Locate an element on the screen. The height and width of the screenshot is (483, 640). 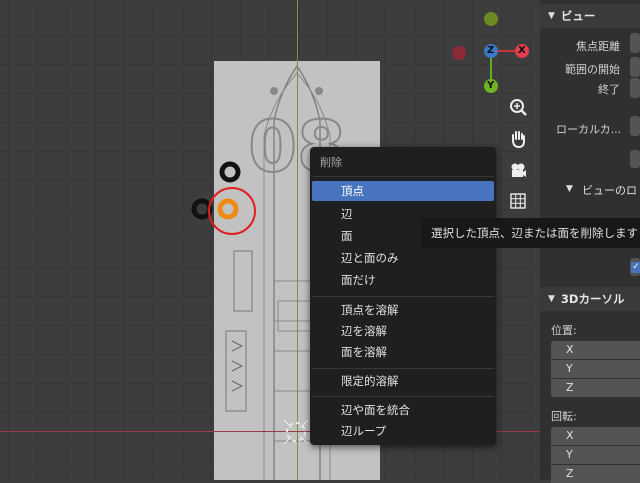
menu-item-limited-dissolve: 限定的溶解 is located at coordinates (403, 381).